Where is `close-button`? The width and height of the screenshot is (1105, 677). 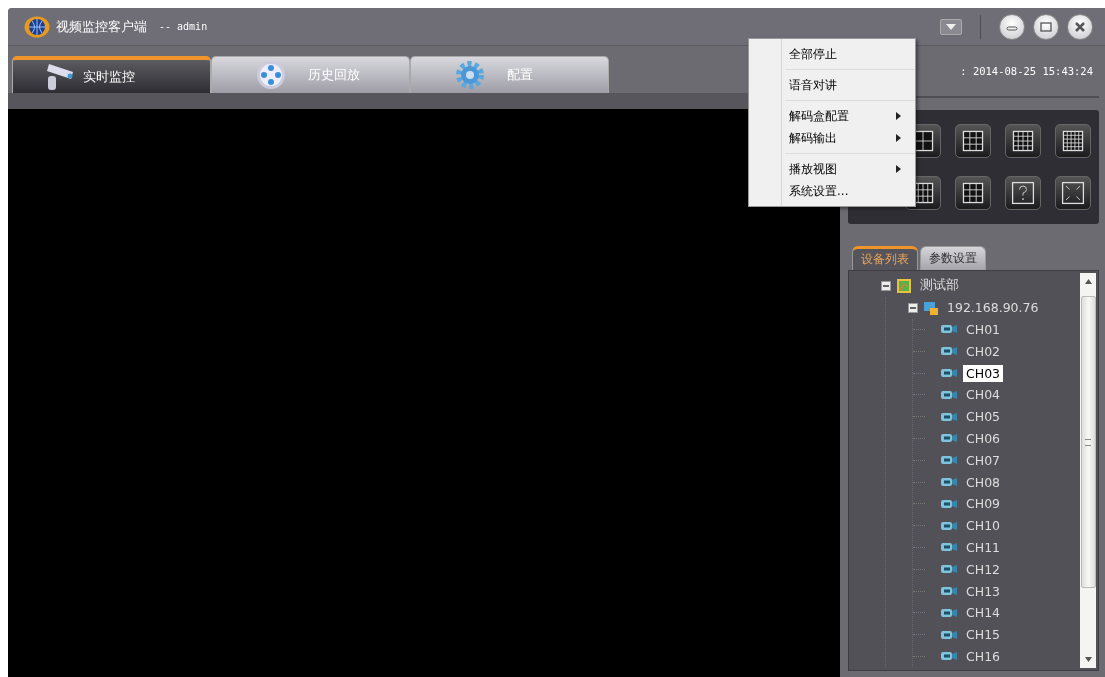 close-button is located at coordinates (1080, 26).